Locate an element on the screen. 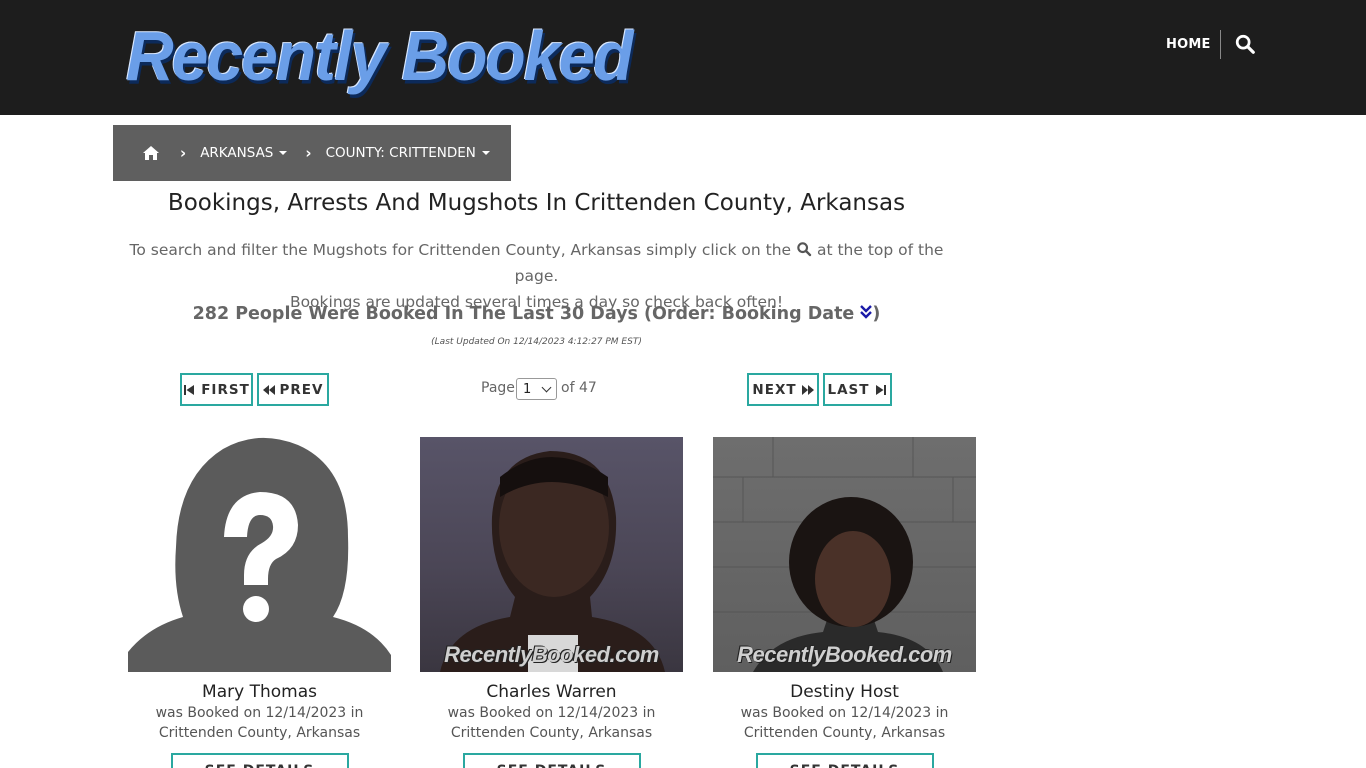 The height and width of the screenshot is (768, 1366). first-page-label: FIRST is located at coordinates (225, 389).